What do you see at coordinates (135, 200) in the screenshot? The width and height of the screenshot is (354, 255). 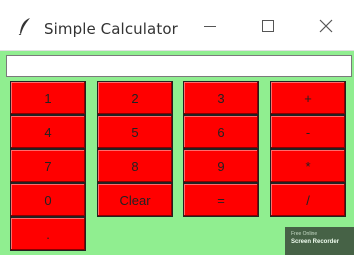 I see `clear-button: Clear` at bounding box center [135, 200].